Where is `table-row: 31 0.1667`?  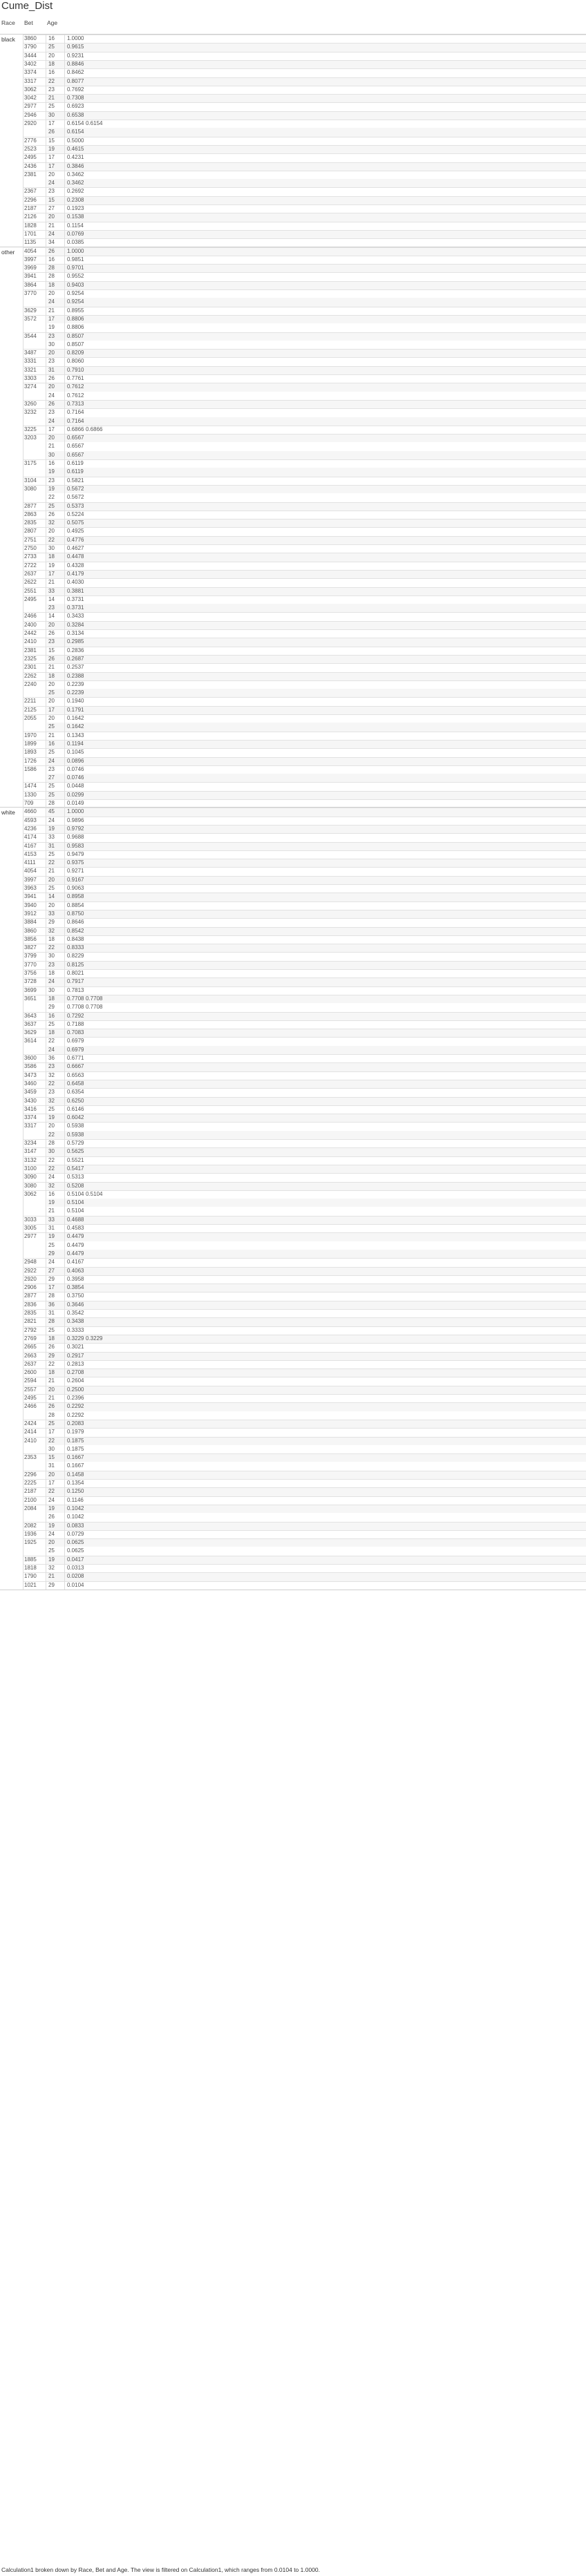
table-row: 31 0.1667 is located at coordinates (316, 1466).